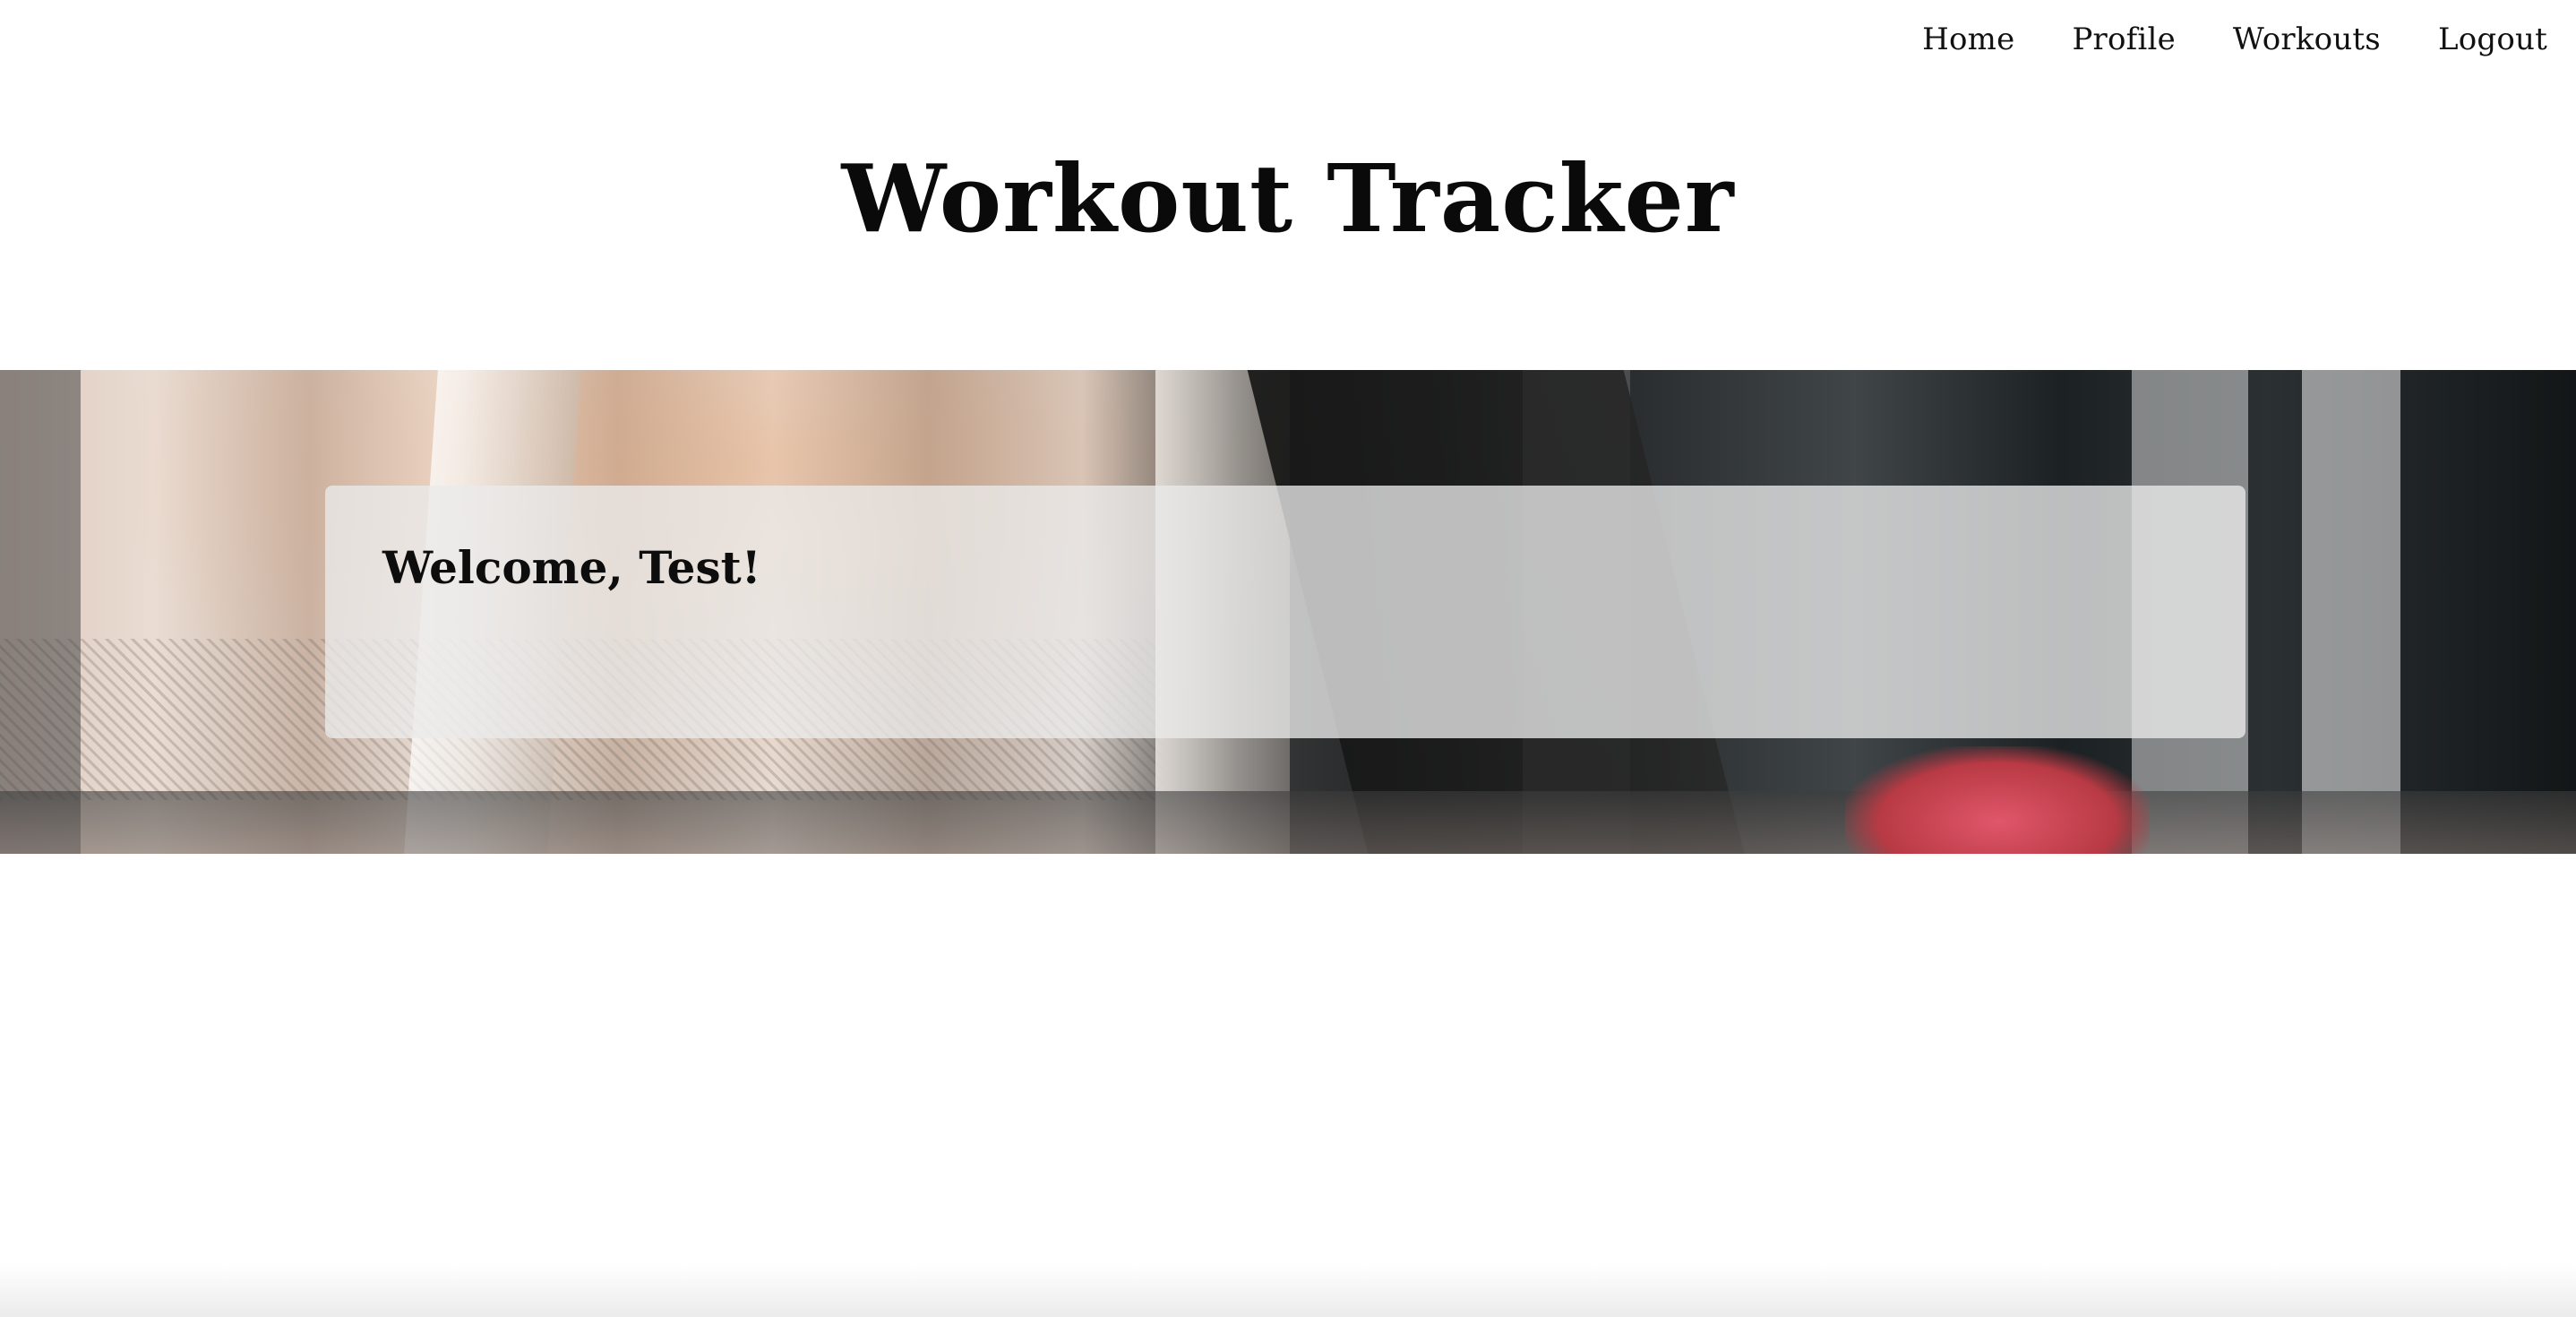  Describe the element at coordinates (1968, 39) in the screenshot. I see `nav-link-home: Home` at that location.